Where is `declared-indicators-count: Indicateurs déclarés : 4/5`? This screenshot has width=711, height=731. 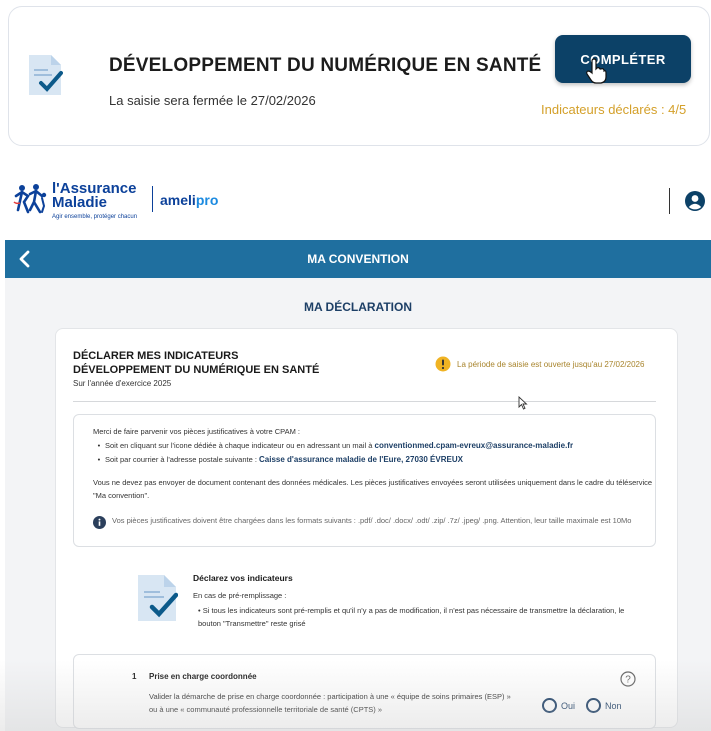
declared-indicators-count: Indicateurs déclarés : 4/5 is located at coordinates (614, 109).